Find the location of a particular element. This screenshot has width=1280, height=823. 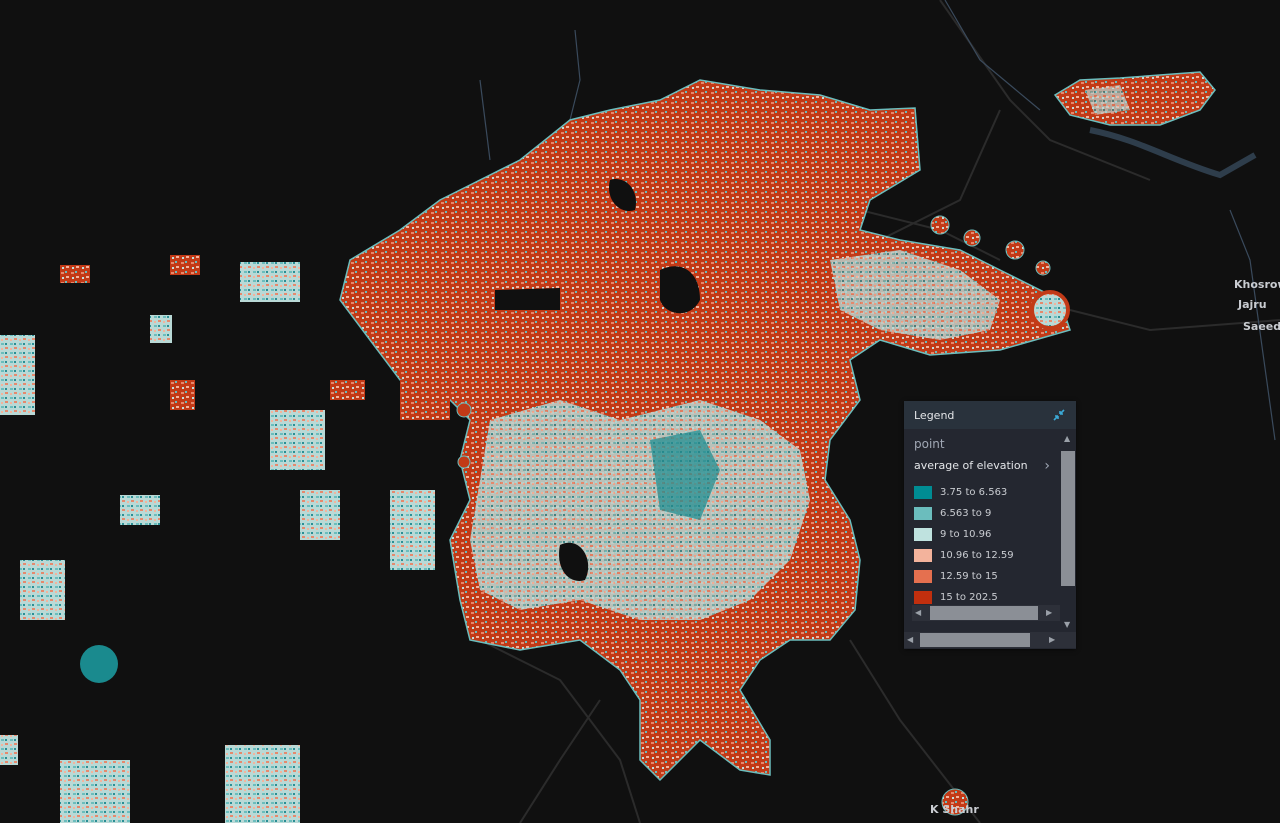

legend-item: 3.75 to 6.563 is located at coordinates (982, 492).